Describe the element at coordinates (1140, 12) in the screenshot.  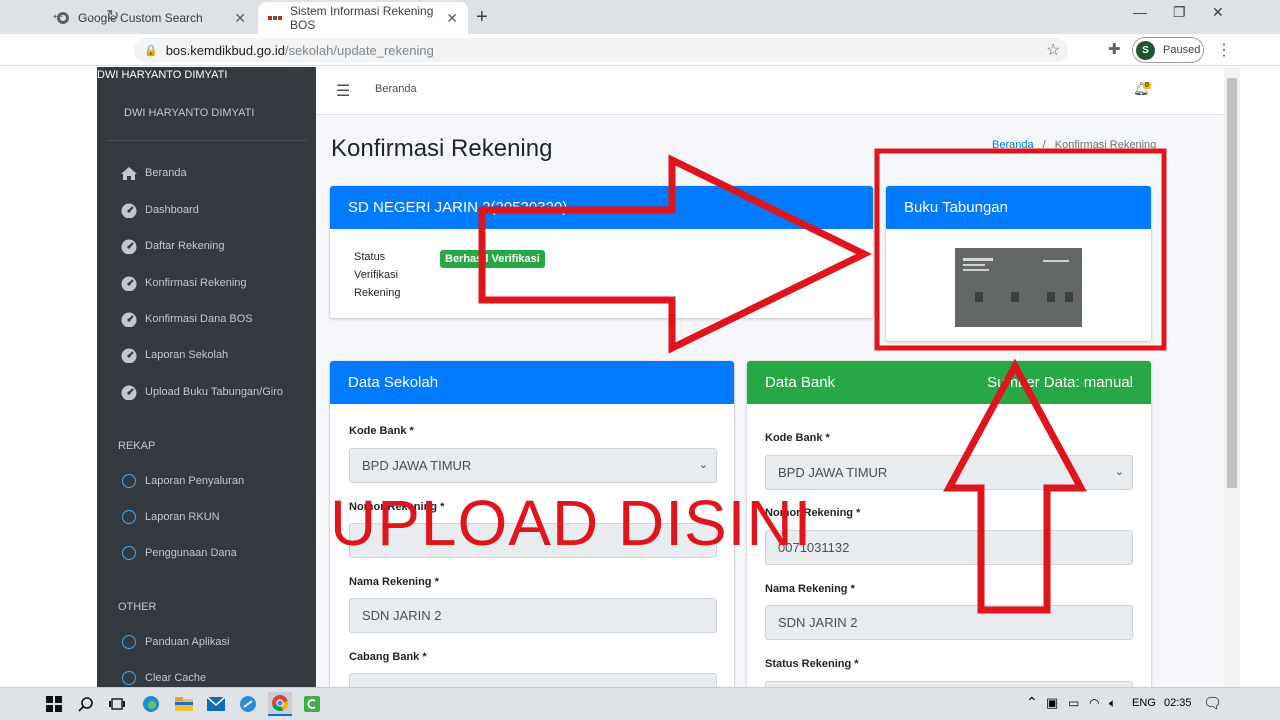
I see `minimize-icon: —` at that location.